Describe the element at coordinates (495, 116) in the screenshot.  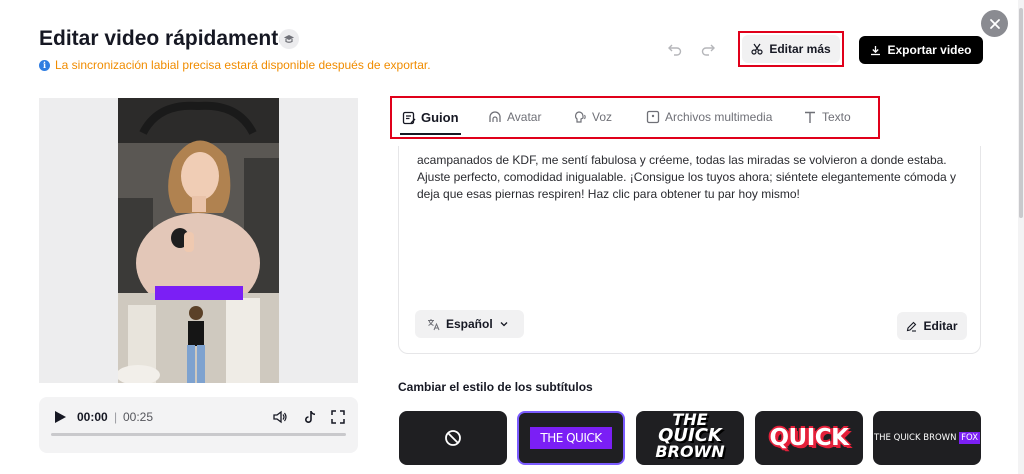
I see `avatar-icon` at that location.